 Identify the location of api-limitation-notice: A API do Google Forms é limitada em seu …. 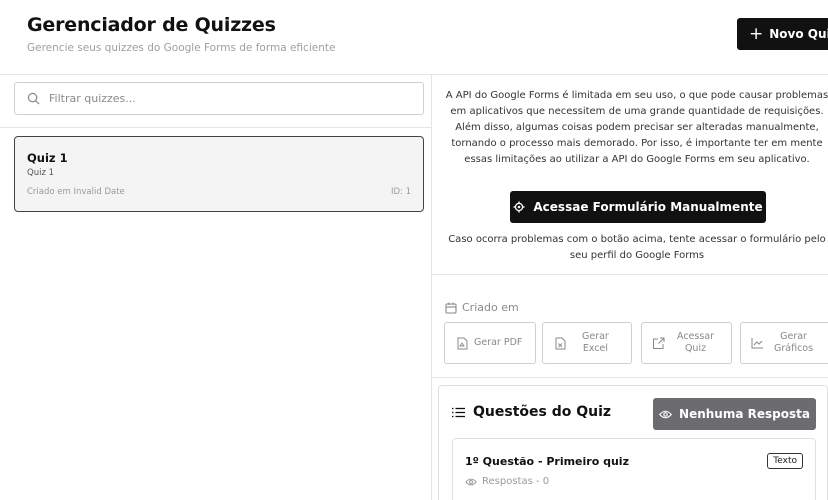
(636, 127).